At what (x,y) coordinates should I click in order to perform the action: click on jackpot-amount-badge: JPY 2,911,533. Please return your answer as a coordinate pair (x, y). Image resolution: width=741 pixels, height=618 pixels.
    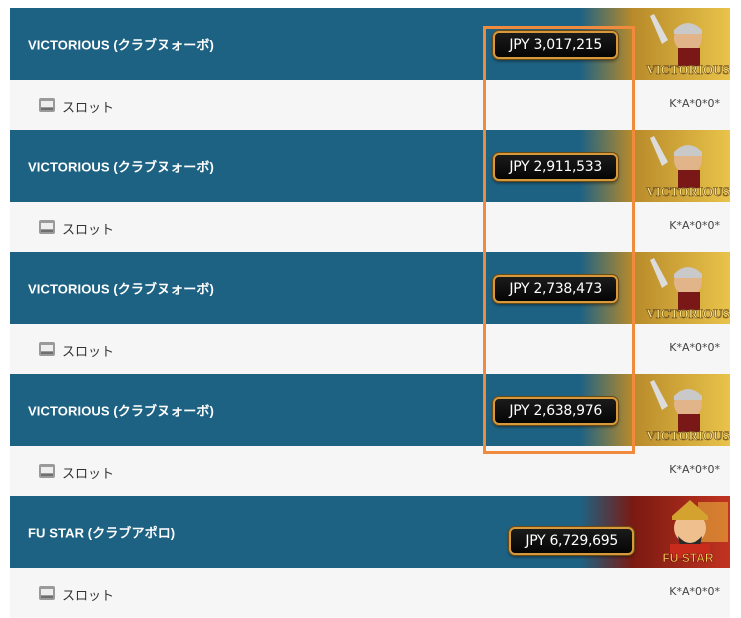
    Looking at the image, I should click on (555, 167).